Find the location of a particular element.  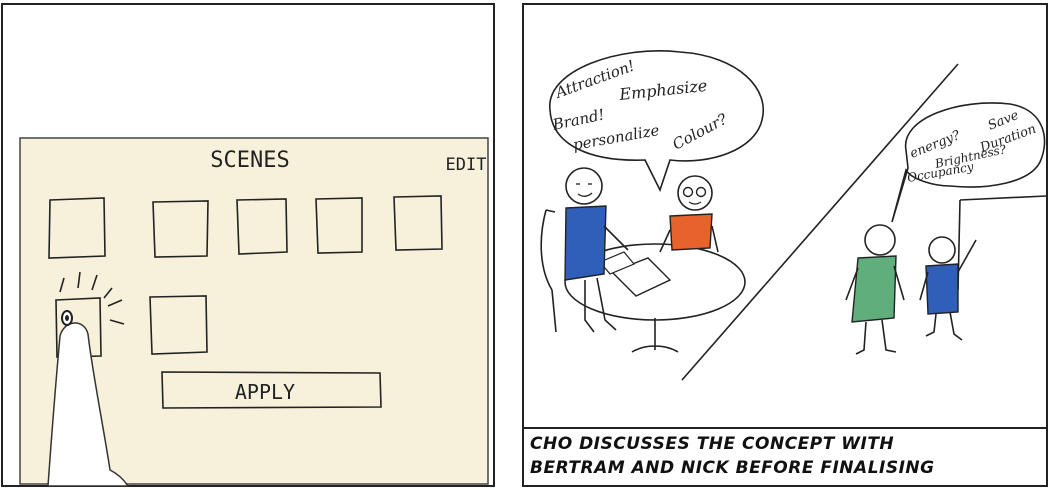

screen-title: SCENES is located at coordinates (249, 160).